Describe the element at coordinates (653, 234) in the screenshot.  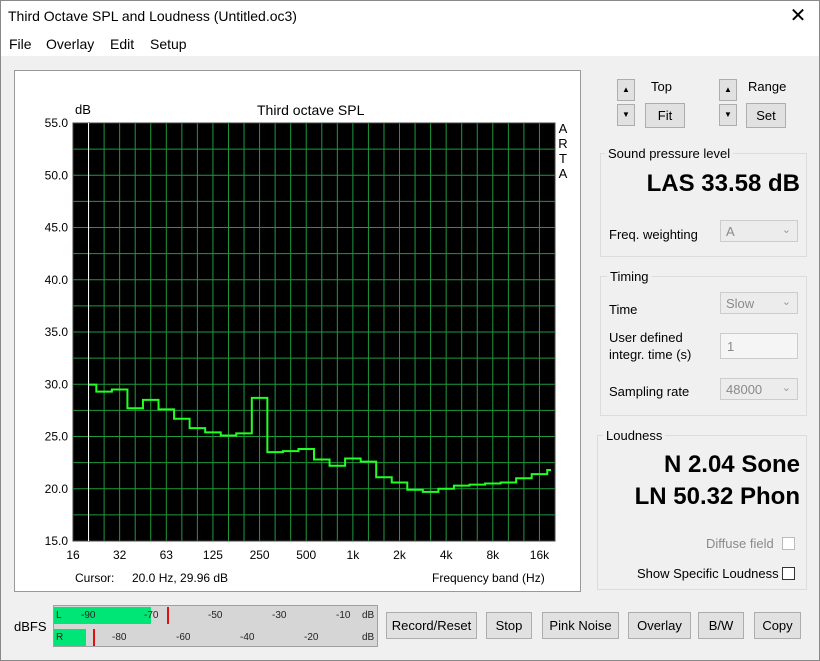
I see `freq-weighting-label: Freq. weighting` at that location.